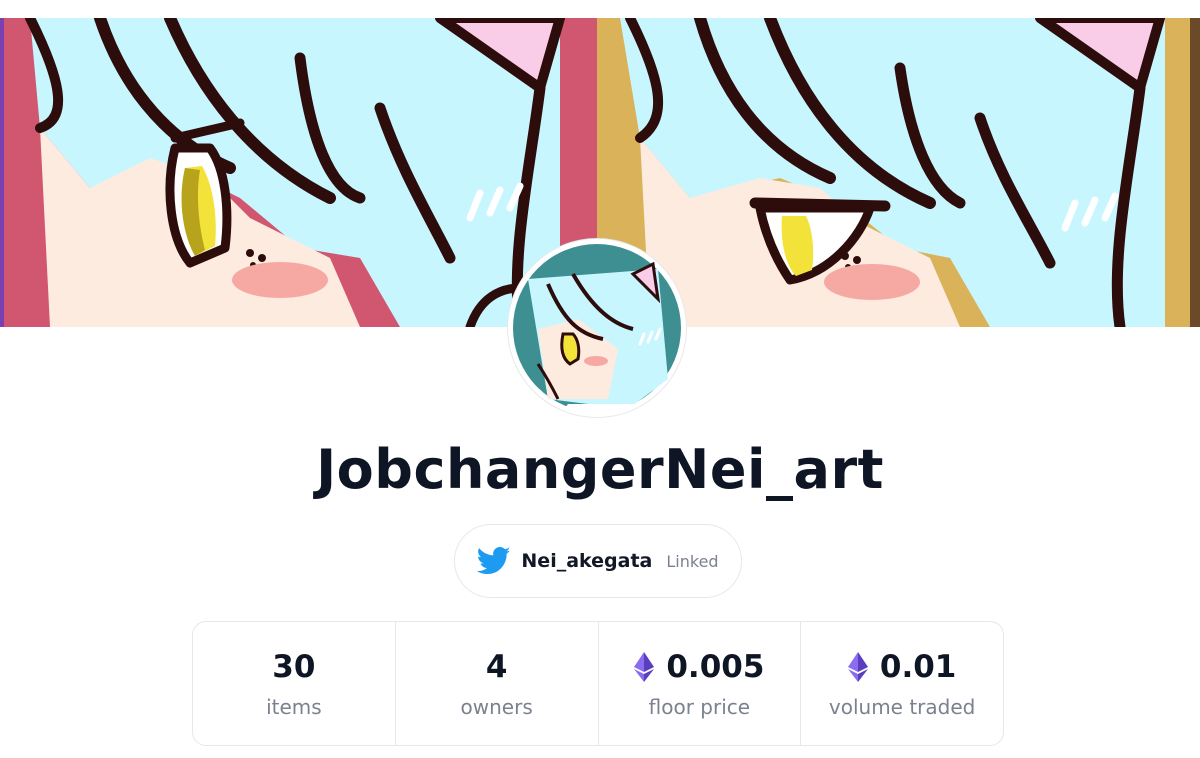  I want to click on stat-value: 0.01, so click(902, 666).